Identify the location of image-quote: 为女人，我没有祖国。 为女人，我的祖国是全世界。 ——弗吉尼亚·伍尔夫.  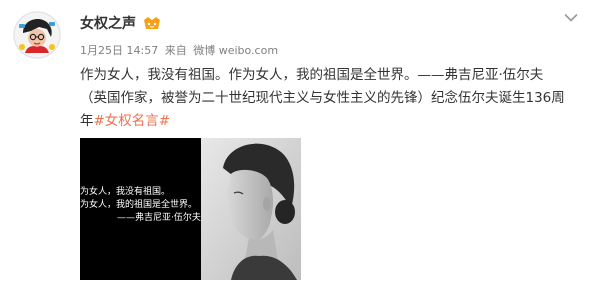
(140, 205).